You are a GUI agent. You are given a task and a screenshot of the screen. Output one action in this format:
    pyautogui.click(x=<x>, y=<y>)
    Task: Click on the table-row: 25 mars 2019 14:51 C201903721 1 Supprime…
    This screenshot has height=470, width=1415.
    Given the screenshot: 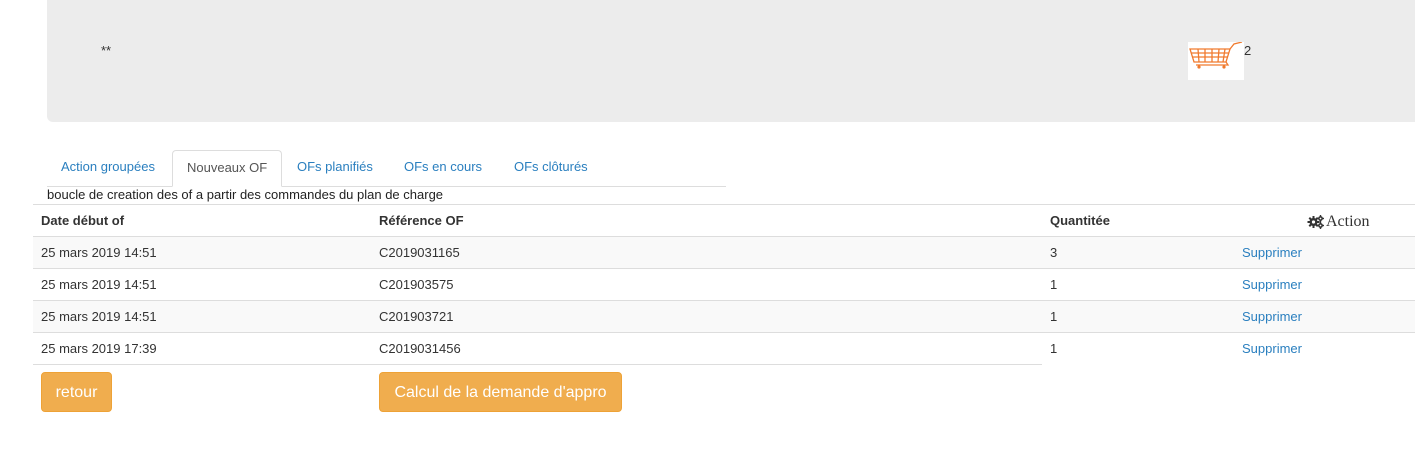 What is the action you would take?
    pyautogui.click(x=724, y=317)
    